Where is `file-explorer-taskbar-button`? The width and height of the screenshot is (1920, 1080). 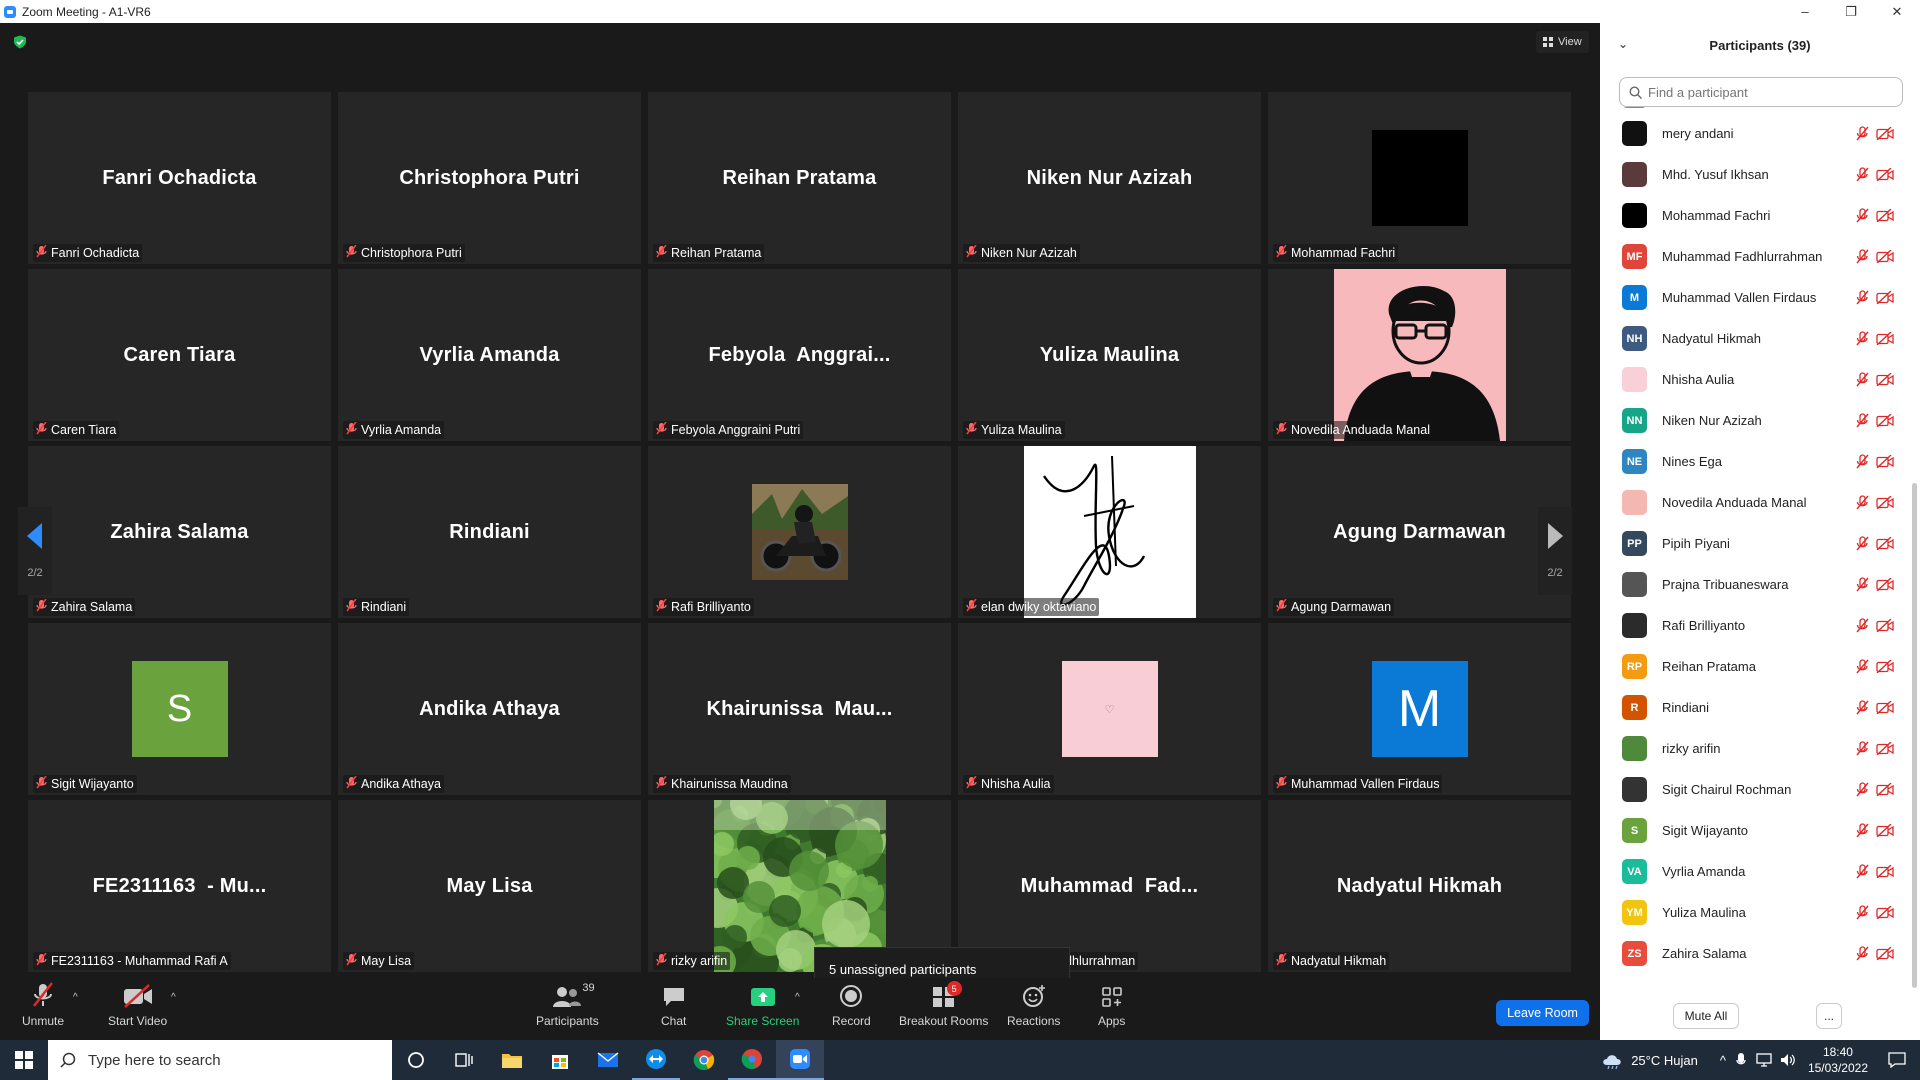 file-explorer-taskbar-button is located at coordinates (512, 1060).